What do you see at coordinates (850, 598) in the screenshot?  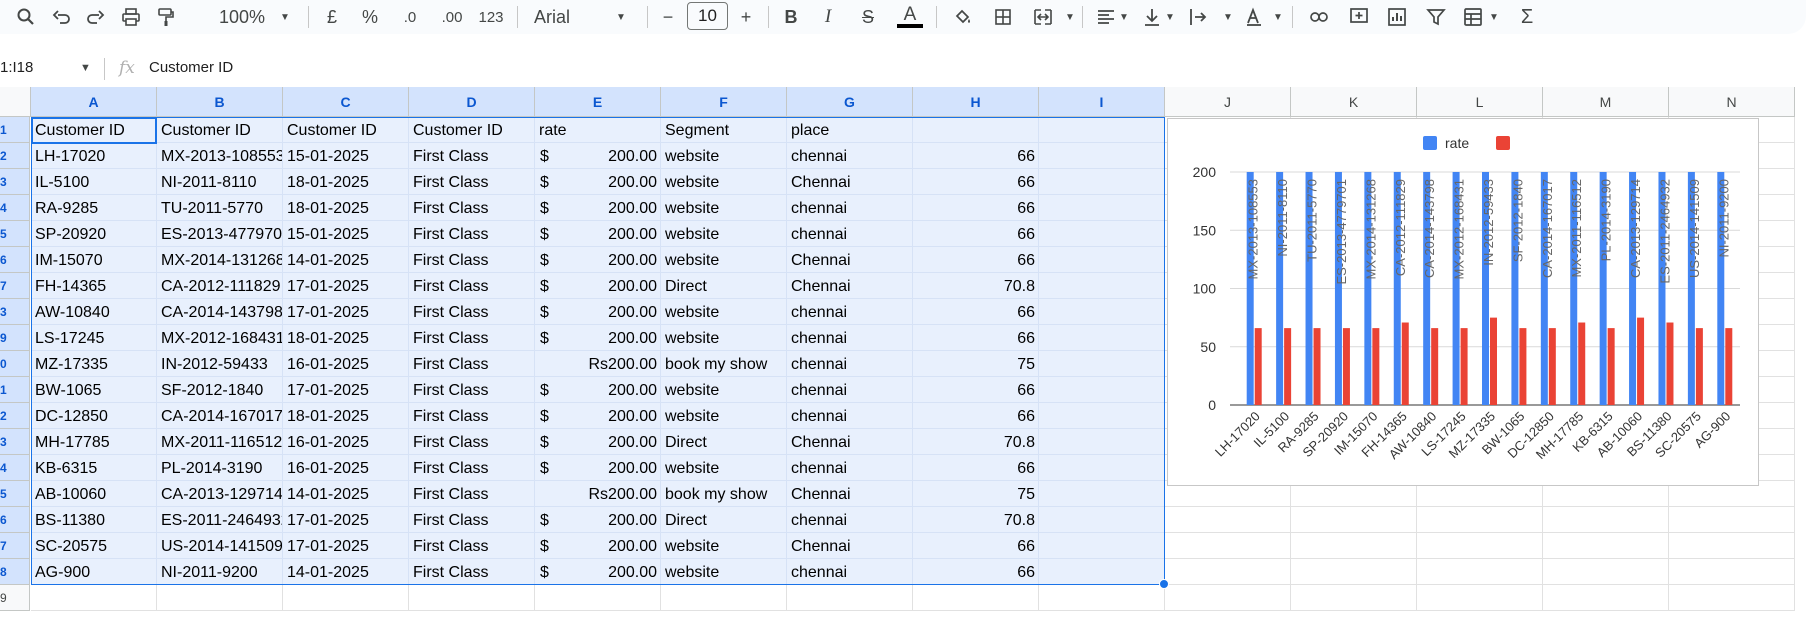 I see `cell-g19` at bounding box center [850, 598].